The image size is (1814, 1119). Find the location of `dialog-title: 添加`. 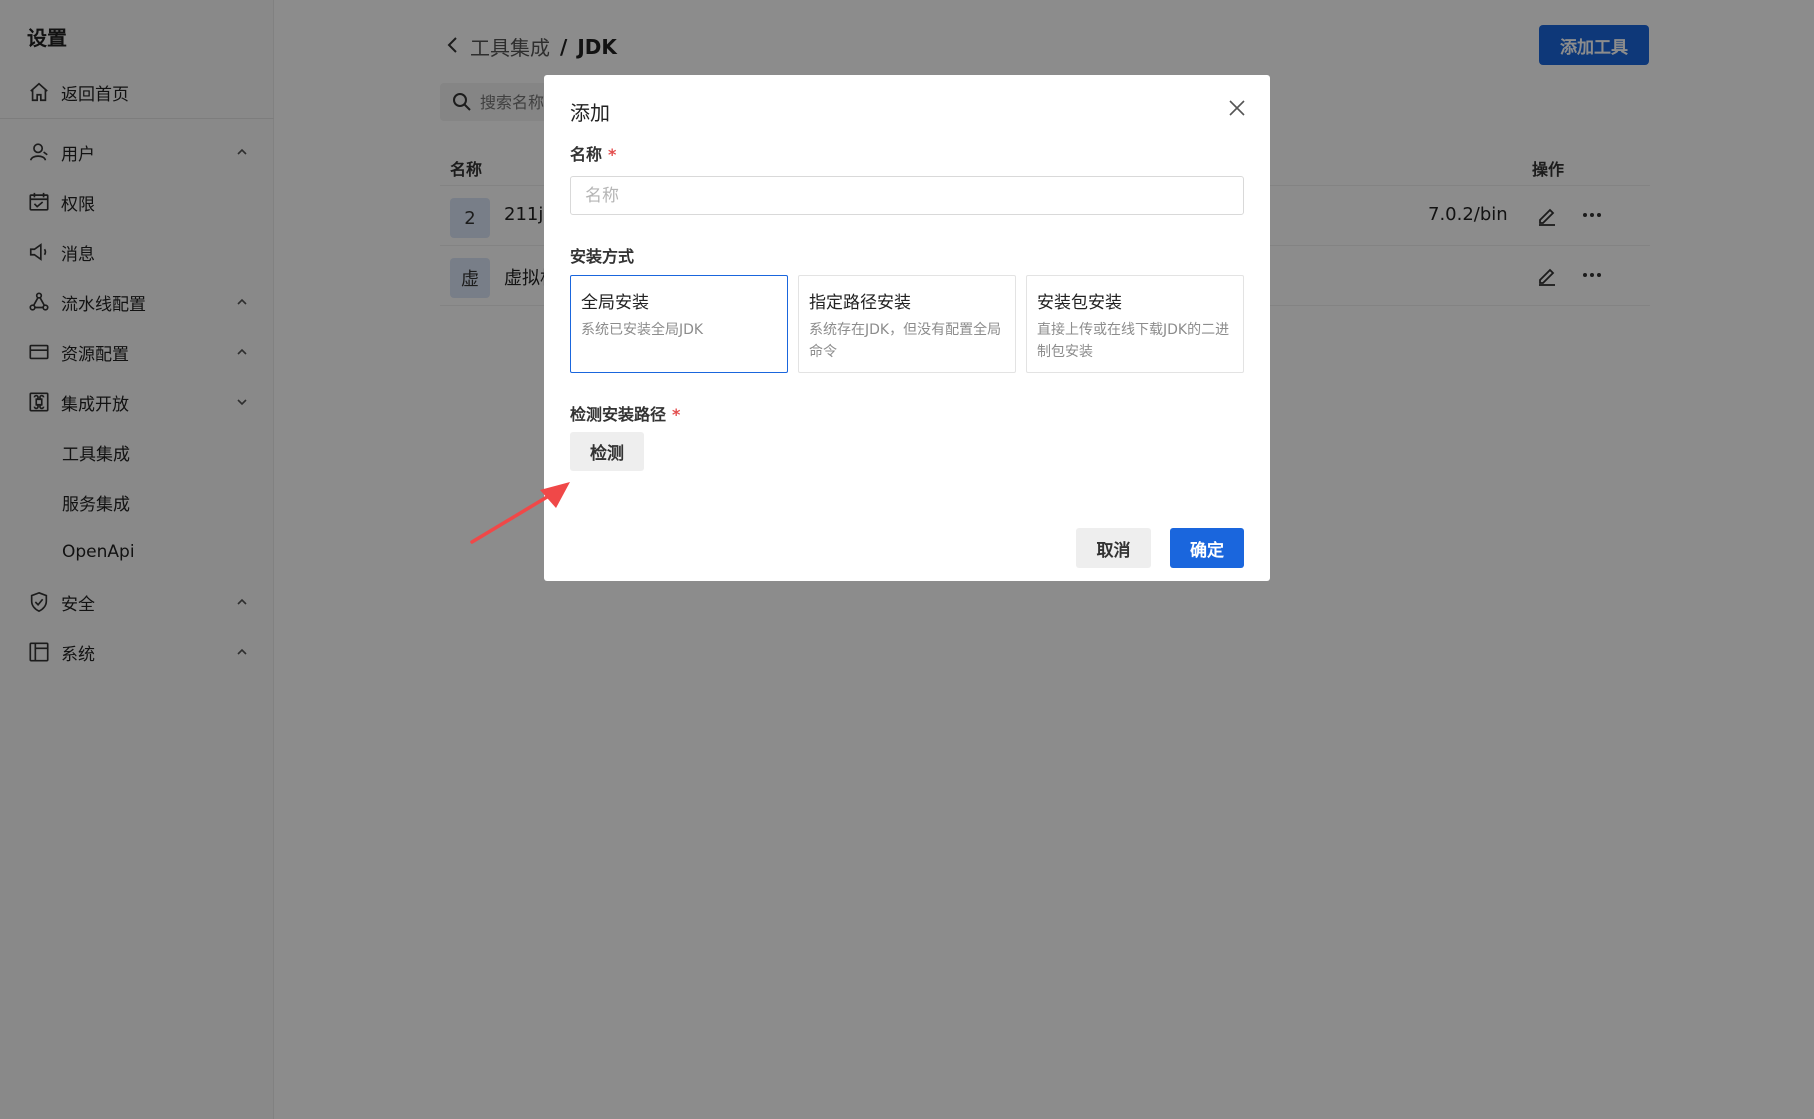

dialog-title: 添加 is located at coordinates (590, 113).